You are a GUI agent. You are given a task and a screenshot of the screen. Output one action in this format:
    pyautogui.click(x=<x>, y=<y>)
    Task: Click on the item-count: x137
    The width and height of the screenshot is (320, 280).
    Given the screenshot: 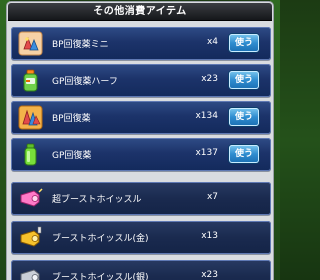 What is the action you would take?
    pyautogui.click(x=206, y=153)
    